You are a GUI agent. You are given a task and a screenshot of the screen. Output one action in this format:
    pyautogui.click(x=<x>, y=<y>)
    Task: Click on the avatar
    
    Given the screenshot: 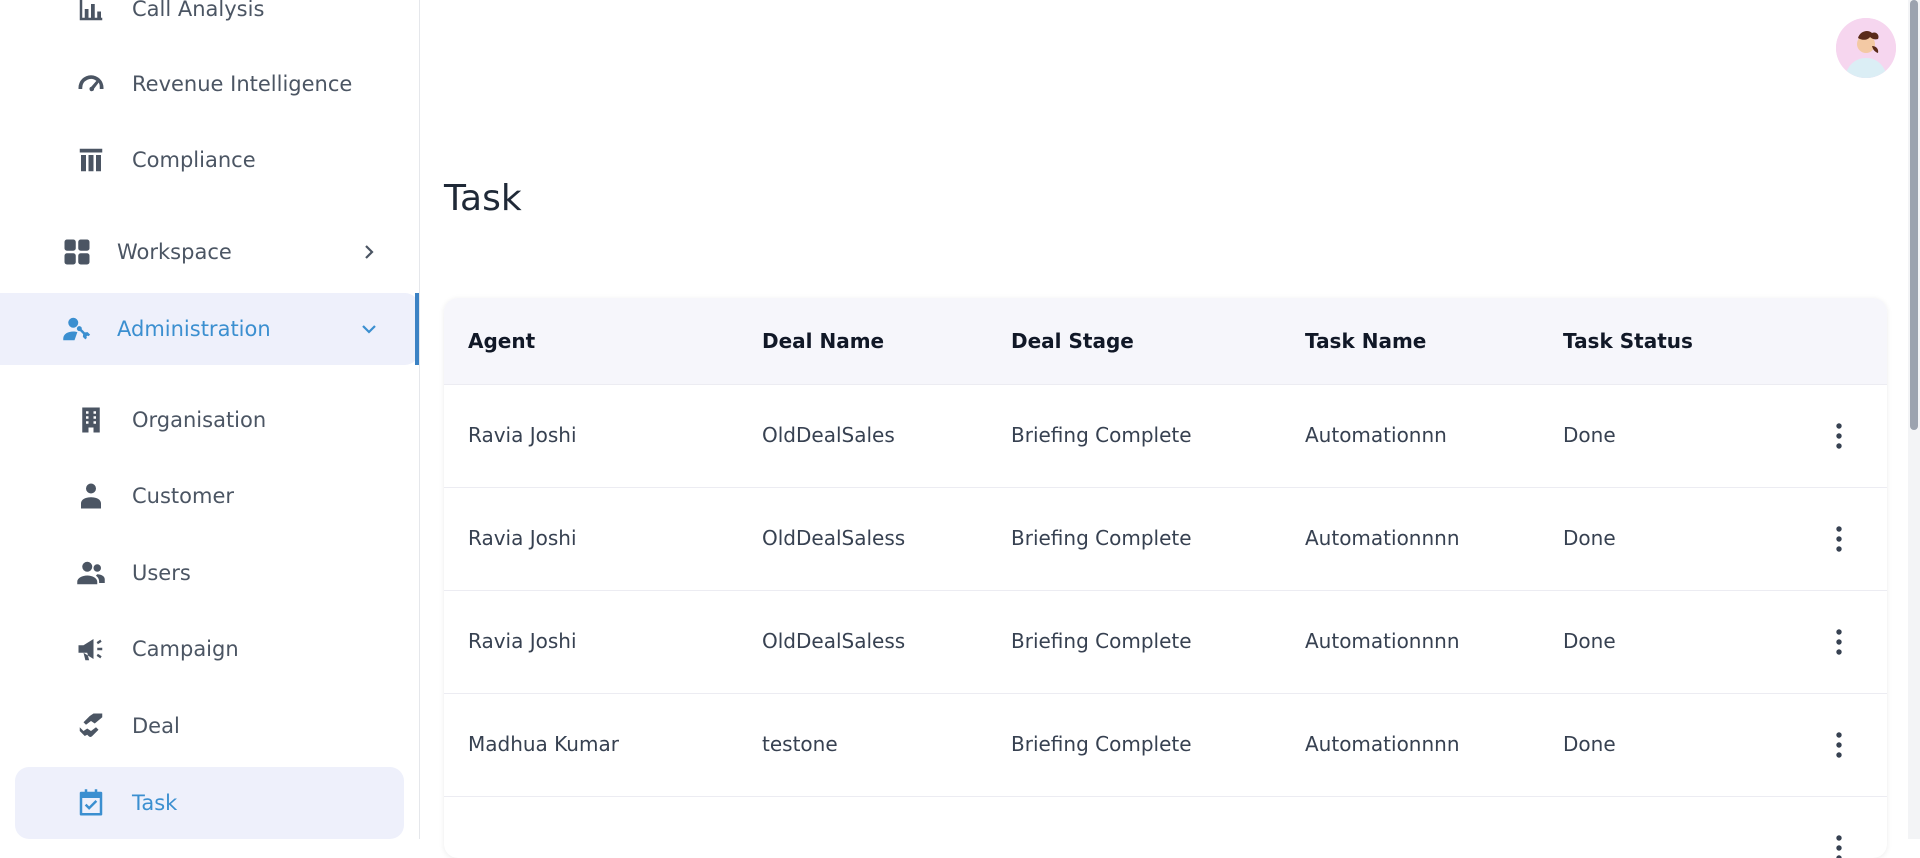 What is the action you would take?
    pyautogui.click(x=1866, y=48)
    